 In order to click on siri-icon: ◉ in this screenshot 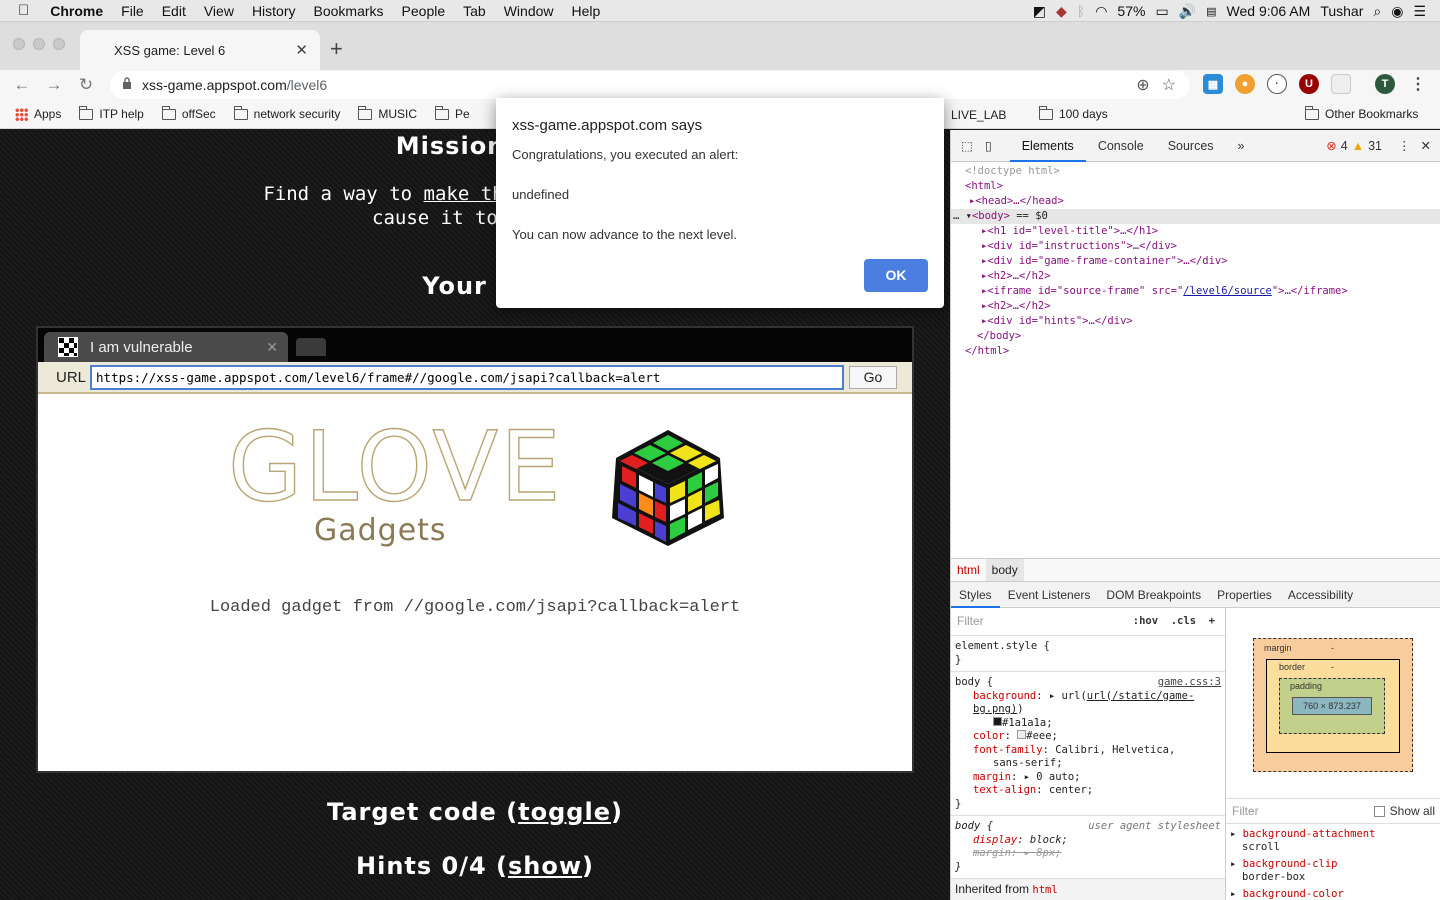, I will do `click(1397, 11)`.